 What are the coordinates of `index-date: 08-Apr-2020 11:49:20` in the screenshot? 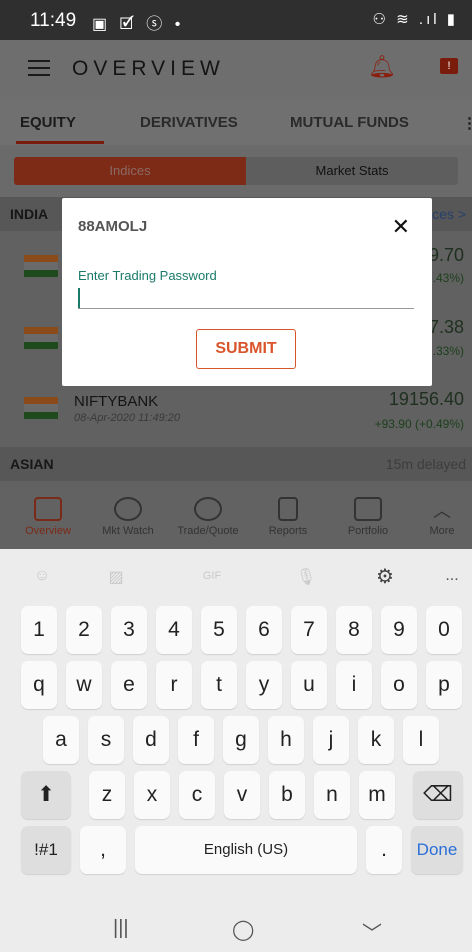 It's located at (127, 418).